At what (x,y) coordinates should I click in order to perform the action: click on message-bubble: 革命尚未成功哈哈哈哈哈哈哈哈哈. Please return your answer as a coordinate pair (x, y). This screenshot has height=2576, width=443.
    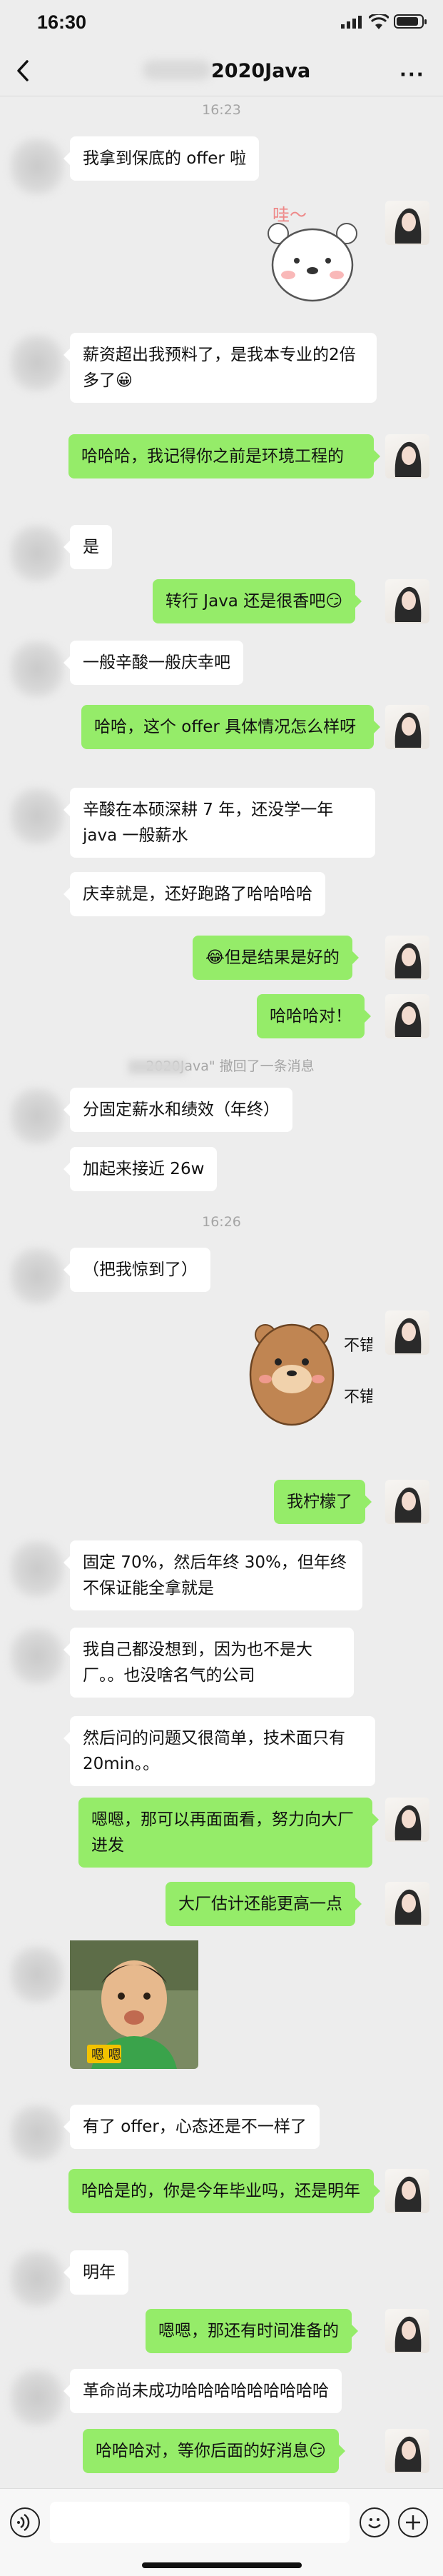
    Looking at the image, I should click on (202, 2391).